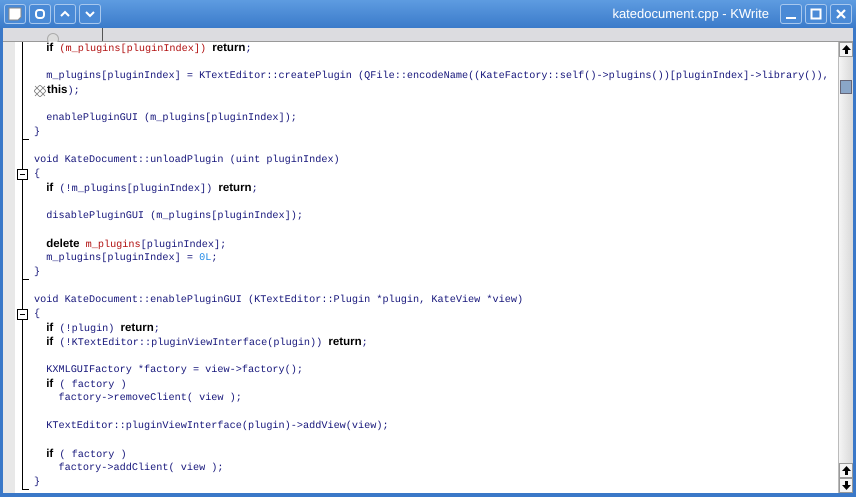 This screenshot has width=856, height=497. I want to click on minimize-button, so click(791, 14).